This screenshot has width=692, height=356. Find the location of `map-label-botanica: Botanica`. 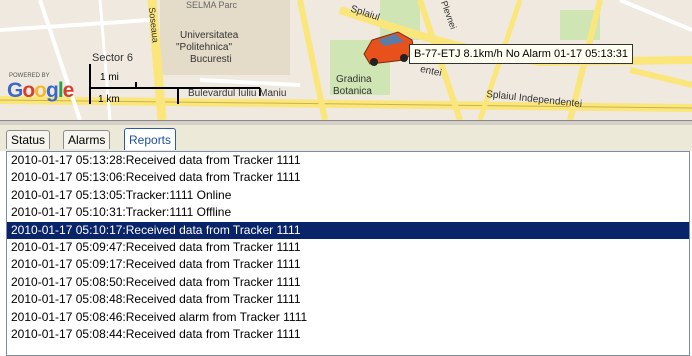

map-label-botanica: Botanica is located at coordinates (352, 91).